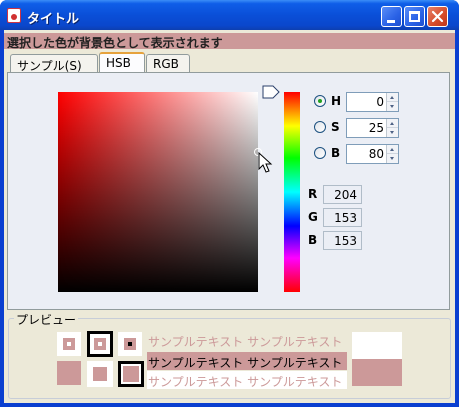  I want to click on tab-sample: サンプル(S), so click(54, 63).